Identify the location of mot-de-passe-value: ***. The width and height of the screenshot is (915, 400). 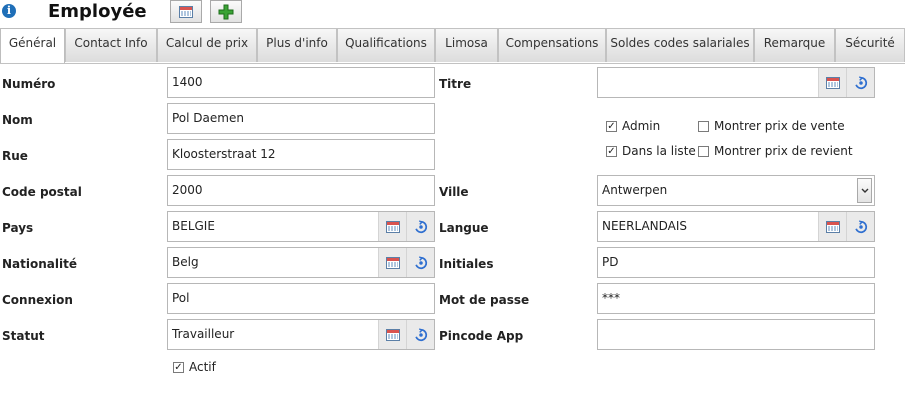
(611, 298).